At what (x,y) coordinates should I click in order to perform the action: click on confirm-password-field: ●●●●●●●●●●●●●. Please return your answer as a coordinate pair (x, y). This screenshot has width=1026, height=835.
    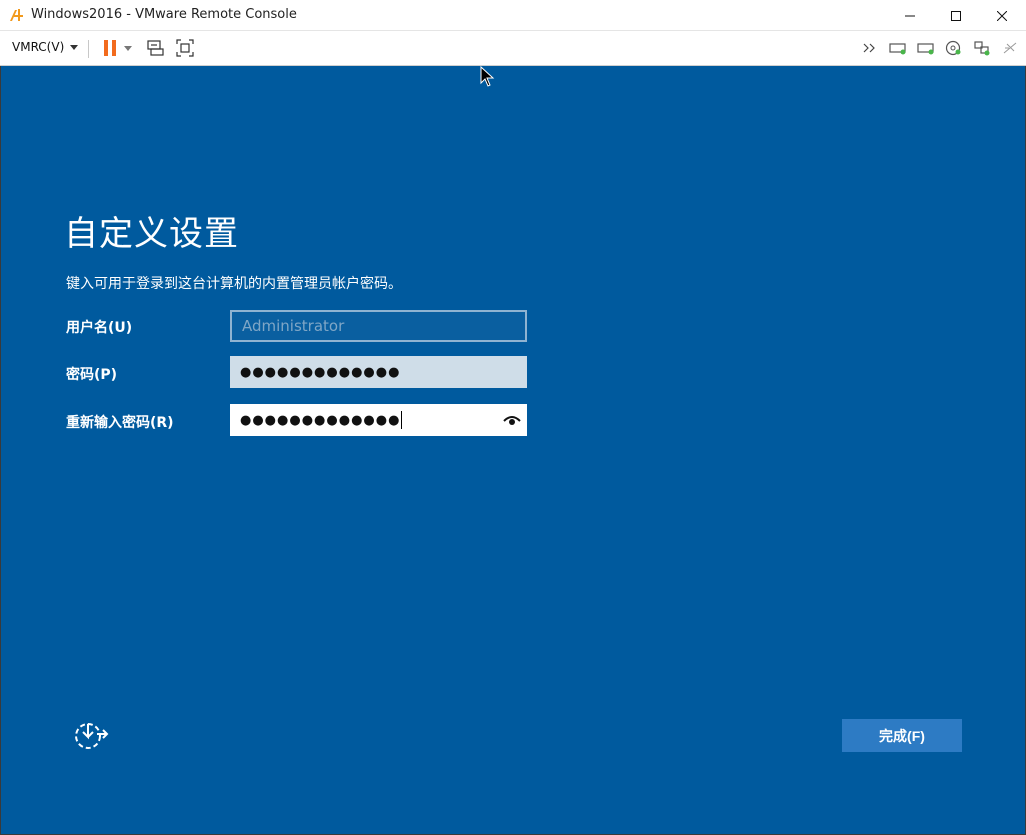
    Looking at the image, I should click on (378, 420).